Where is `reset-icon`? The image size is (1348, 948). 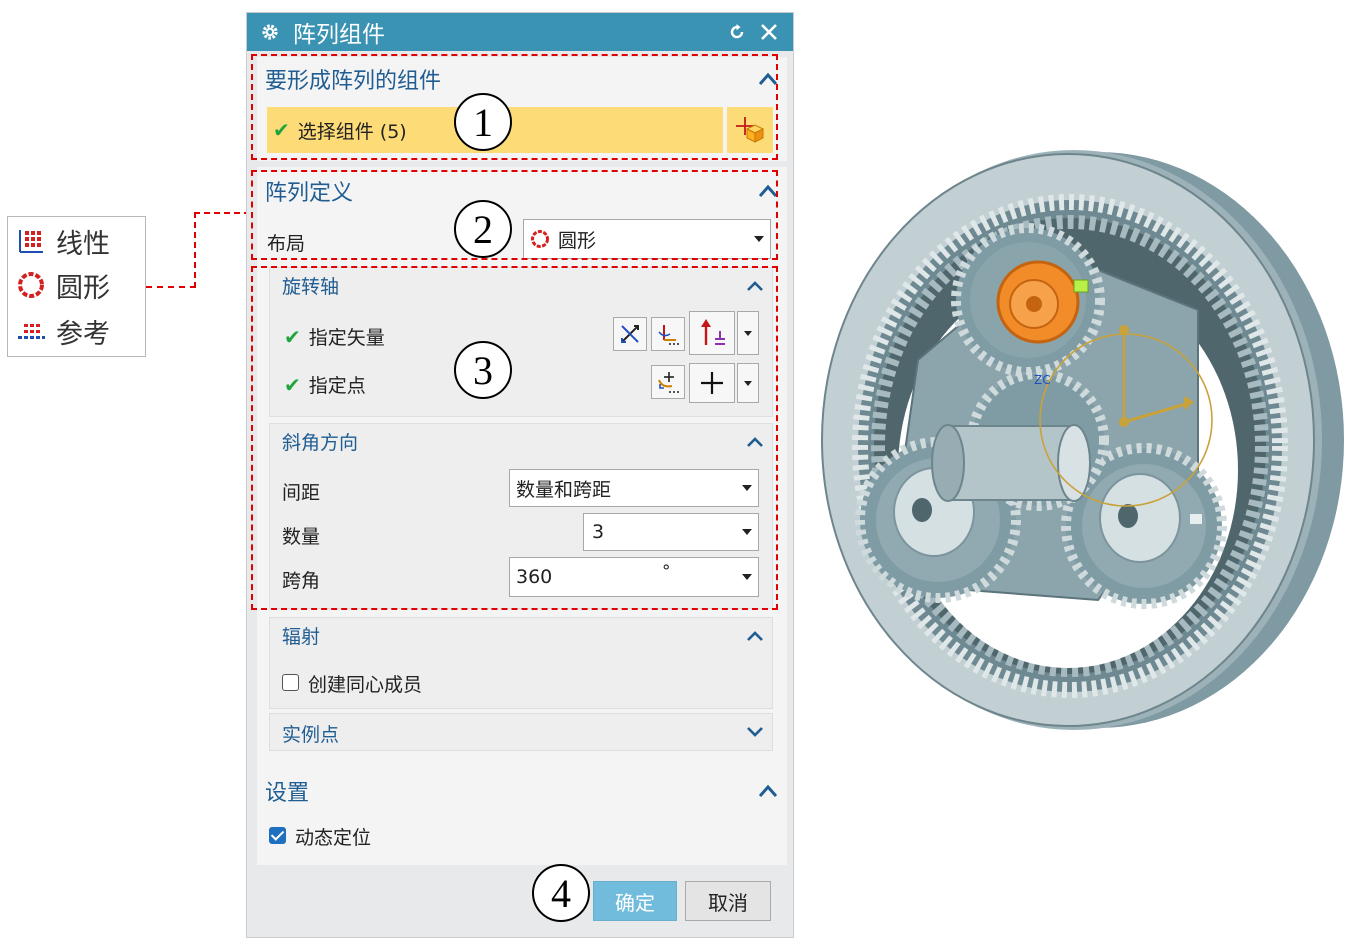 reset-icon is located at coordinates (737, 32).